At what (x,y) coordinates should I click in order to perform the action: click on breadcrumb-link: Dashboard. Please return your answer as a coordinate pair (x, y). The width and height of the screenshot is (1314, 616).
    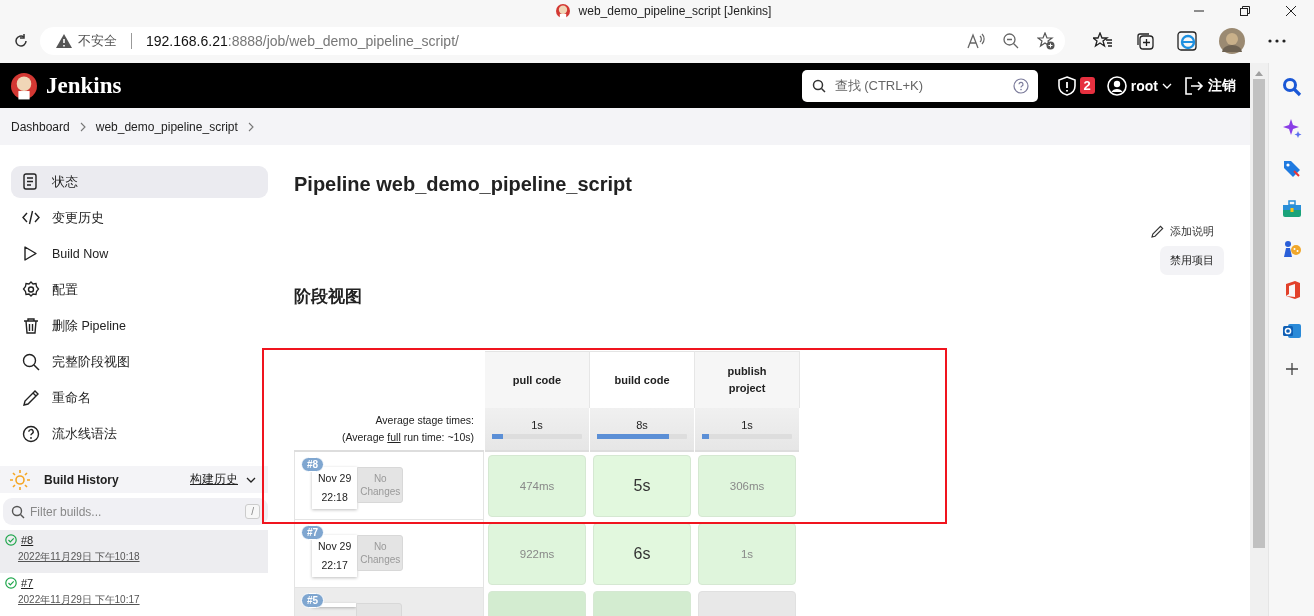
    Looking at the image, I should click on (40, 126).